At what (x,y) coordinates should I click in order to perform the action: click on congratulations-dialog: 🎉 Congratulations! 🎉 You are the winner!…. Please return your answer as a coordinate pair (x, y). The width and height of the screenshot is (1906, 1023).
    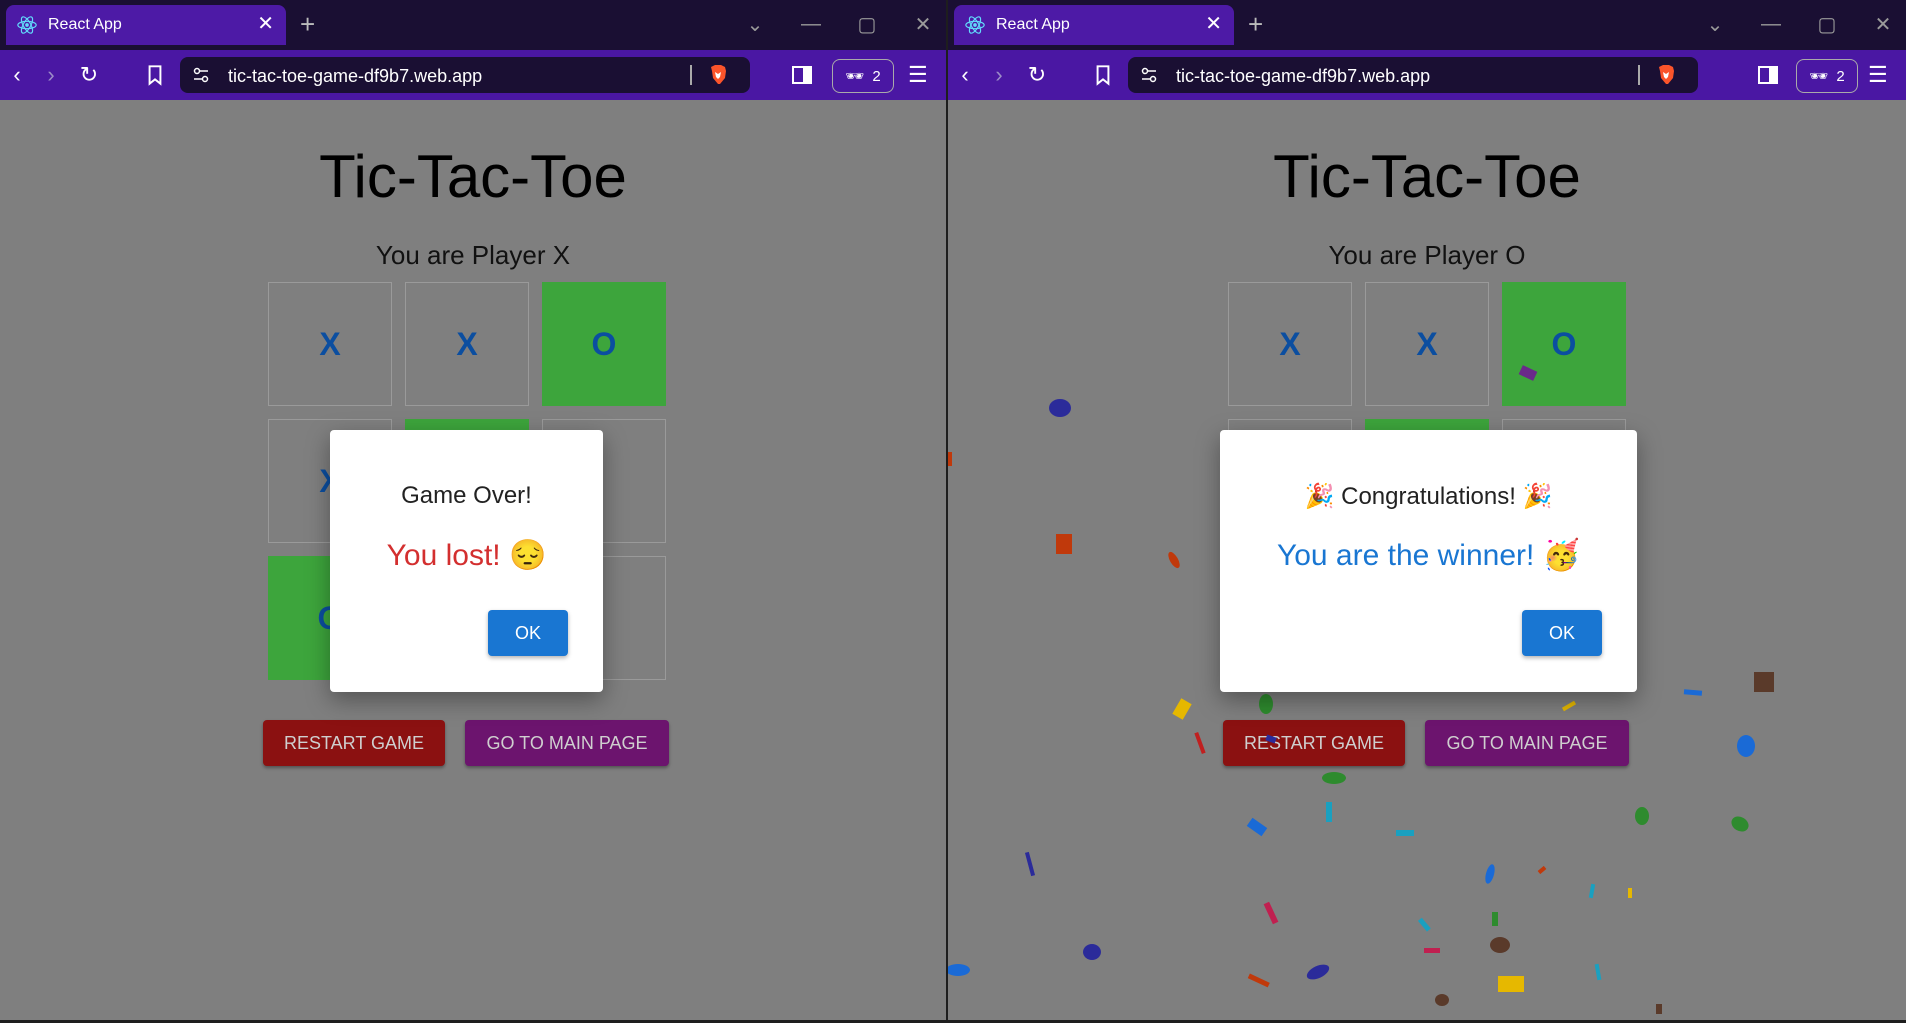
    Looking at the image, I should click on (1428, 561).